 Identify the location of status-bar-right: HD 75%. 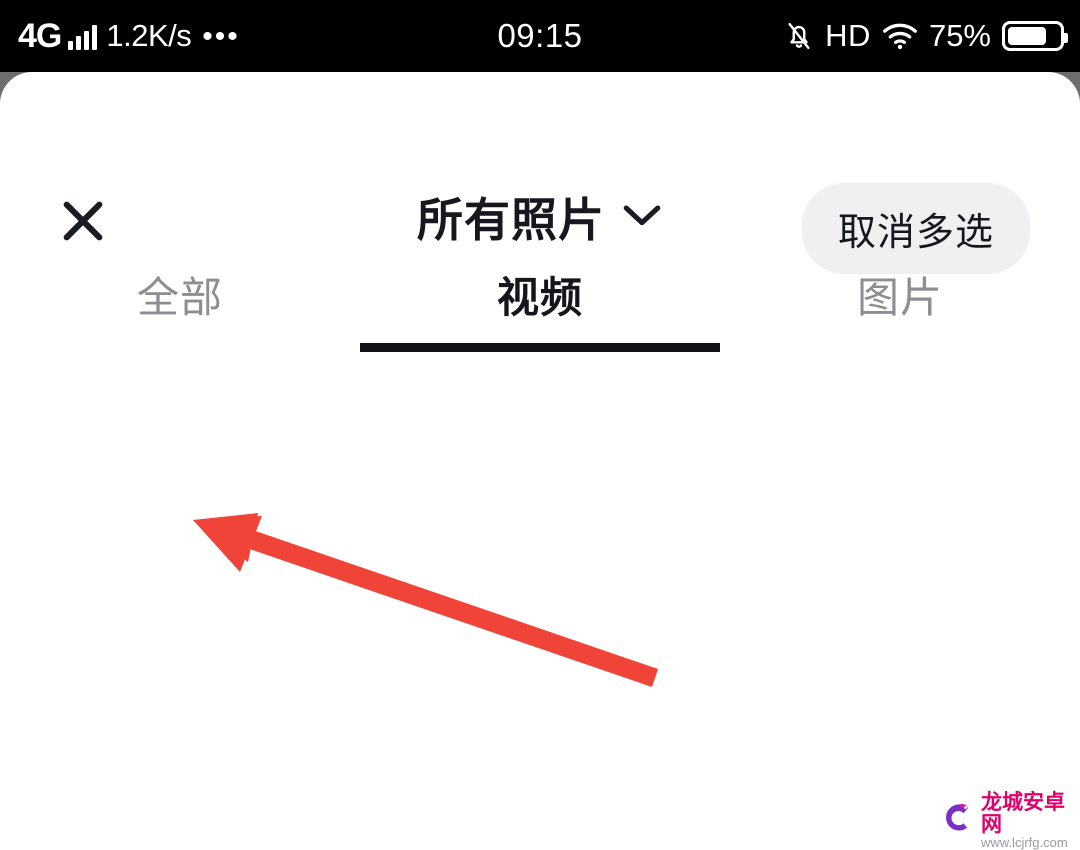
(926, 36).